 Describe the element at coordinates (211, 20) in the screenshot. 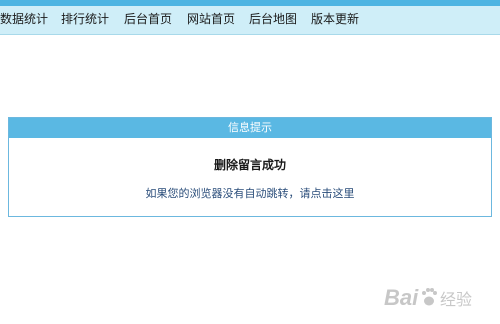

I see `nav-item-site-home: 网站首页` at that location.